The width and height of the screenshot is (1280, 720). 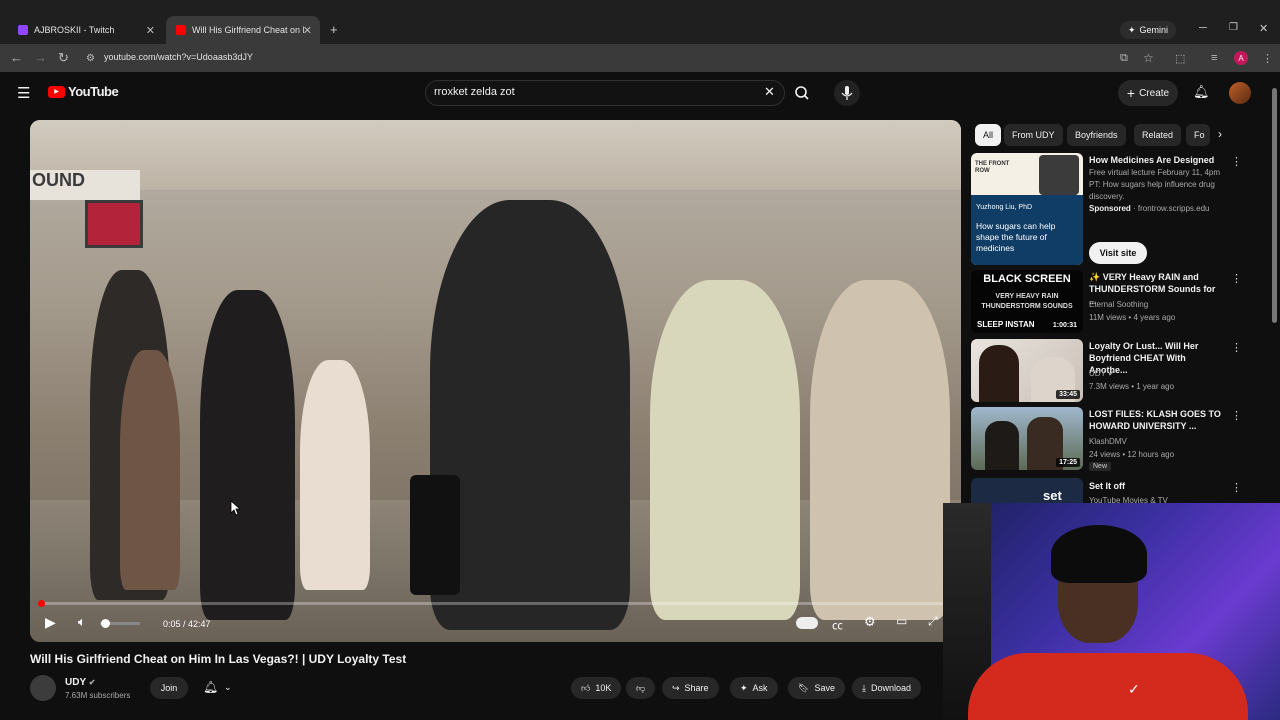 What do you see at coordinates (807, 623) in the screenshot?
I see `autoplay-toggle` at bounding box center [807, 623].